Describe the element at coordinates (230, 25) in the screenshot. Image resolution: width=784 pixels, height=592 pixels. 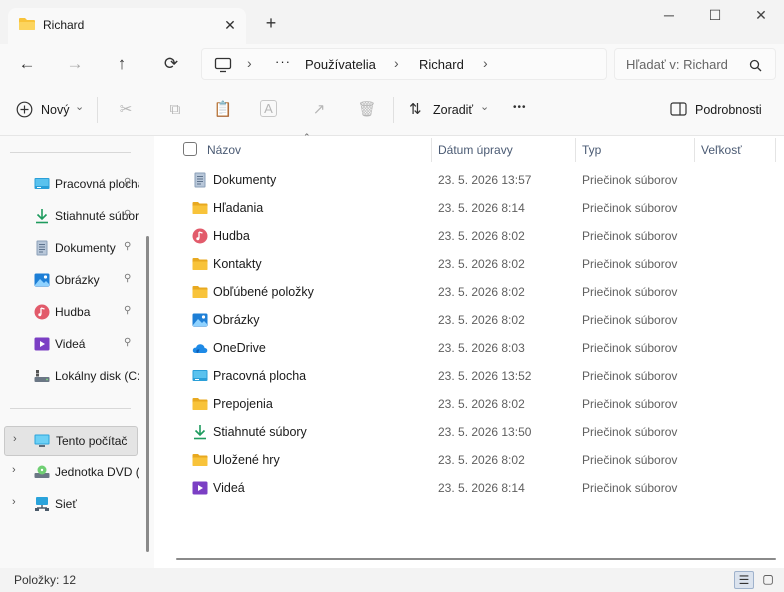
I see `tab-close-icon: ✕` at that location.